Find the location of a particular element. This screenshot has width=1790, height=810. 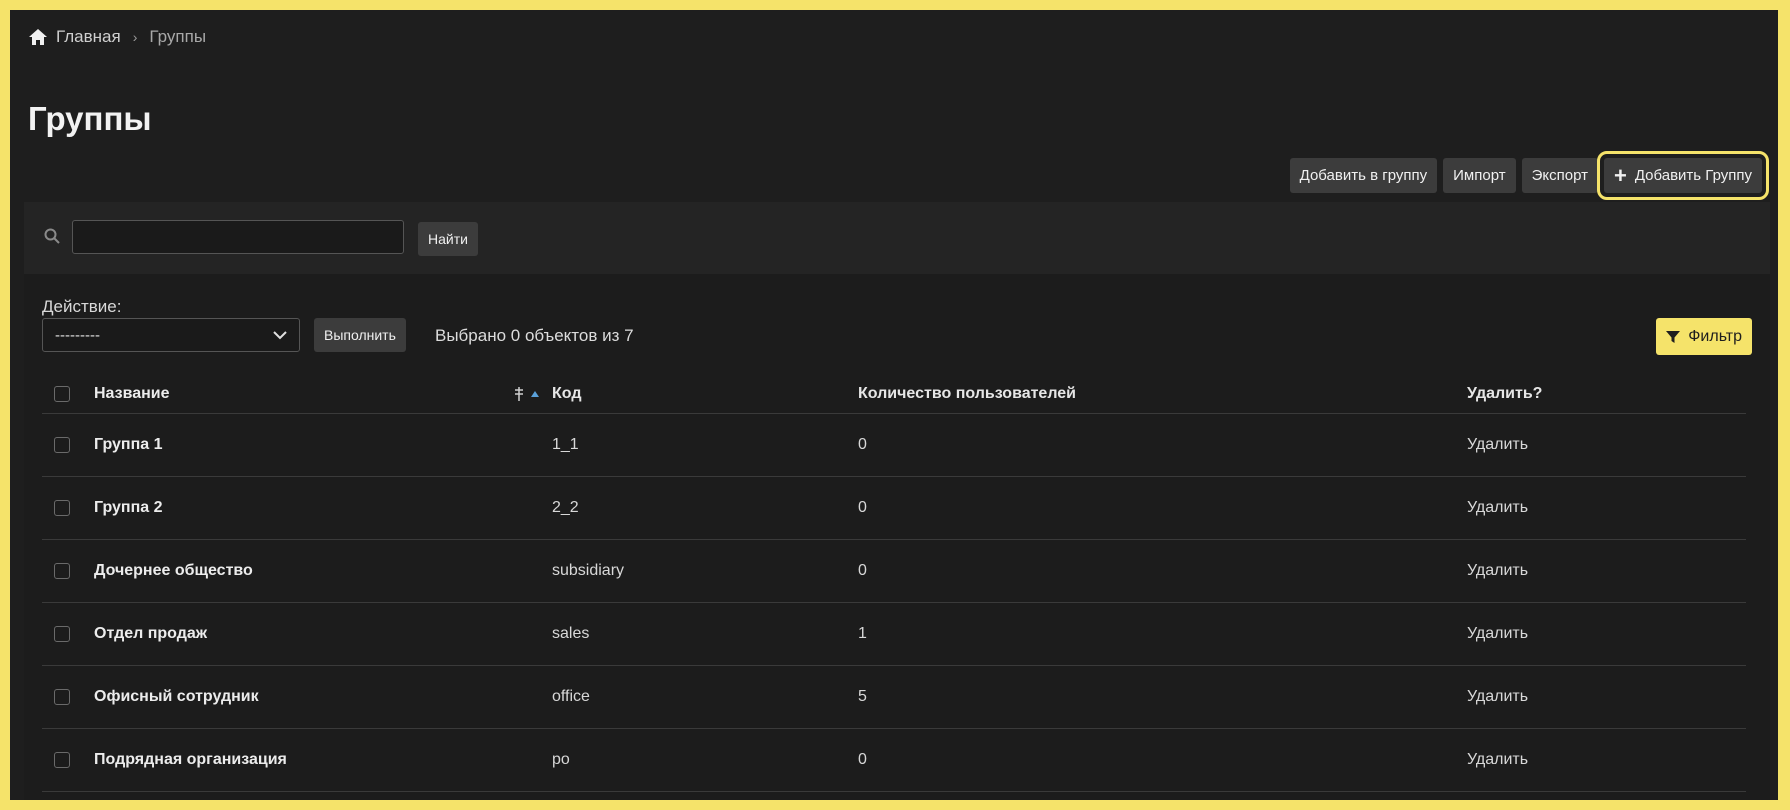

action-select: --------- is located at coordinates (171, 335).